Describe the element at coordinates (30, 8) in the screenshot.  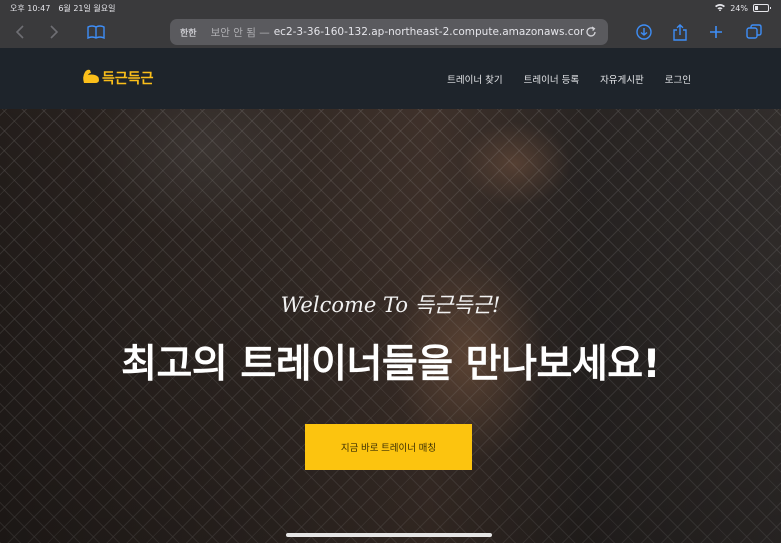
I see `status-time: 오후 10:47` at that location.